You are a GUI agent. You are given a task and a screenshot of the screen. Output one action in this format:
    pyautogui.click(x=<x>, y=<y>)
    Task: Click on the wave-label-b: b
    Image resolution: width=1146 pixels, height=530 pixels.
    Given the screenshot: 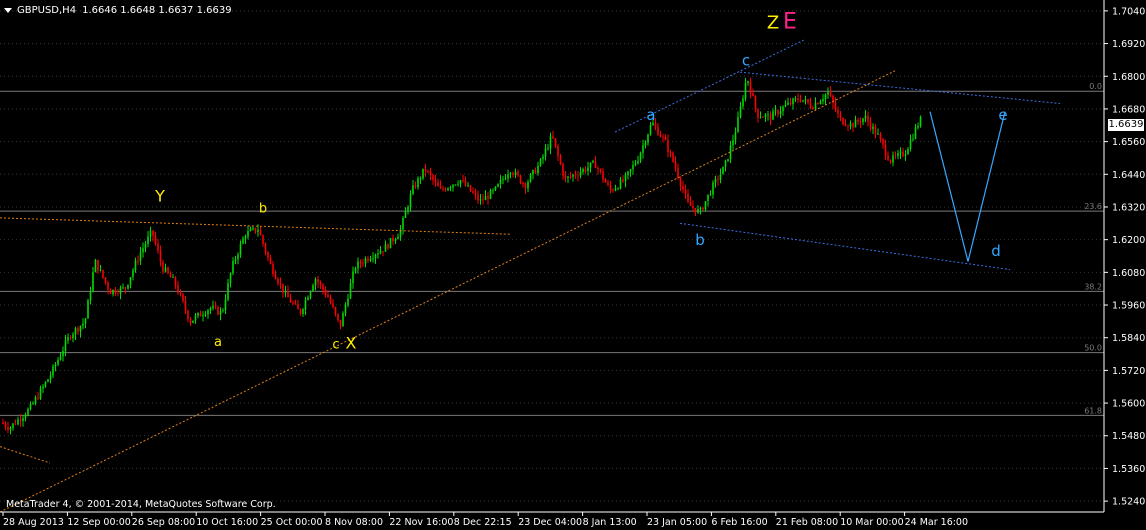 What is the action you would take?
    pyautogui.click(x=263, y=208)
    